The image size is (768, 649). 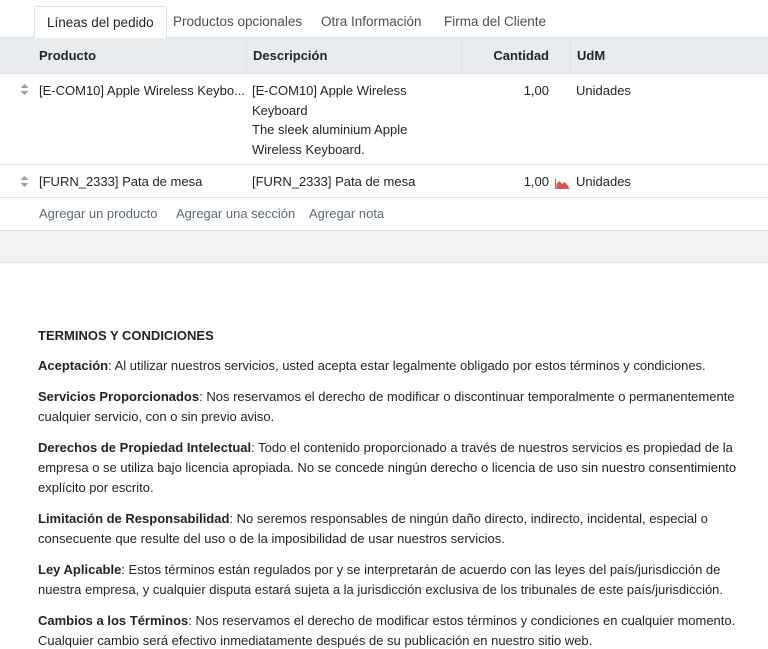 I want to click on line-description: [FURN_2333] Pata de mesa, so click(x=352, y=182).